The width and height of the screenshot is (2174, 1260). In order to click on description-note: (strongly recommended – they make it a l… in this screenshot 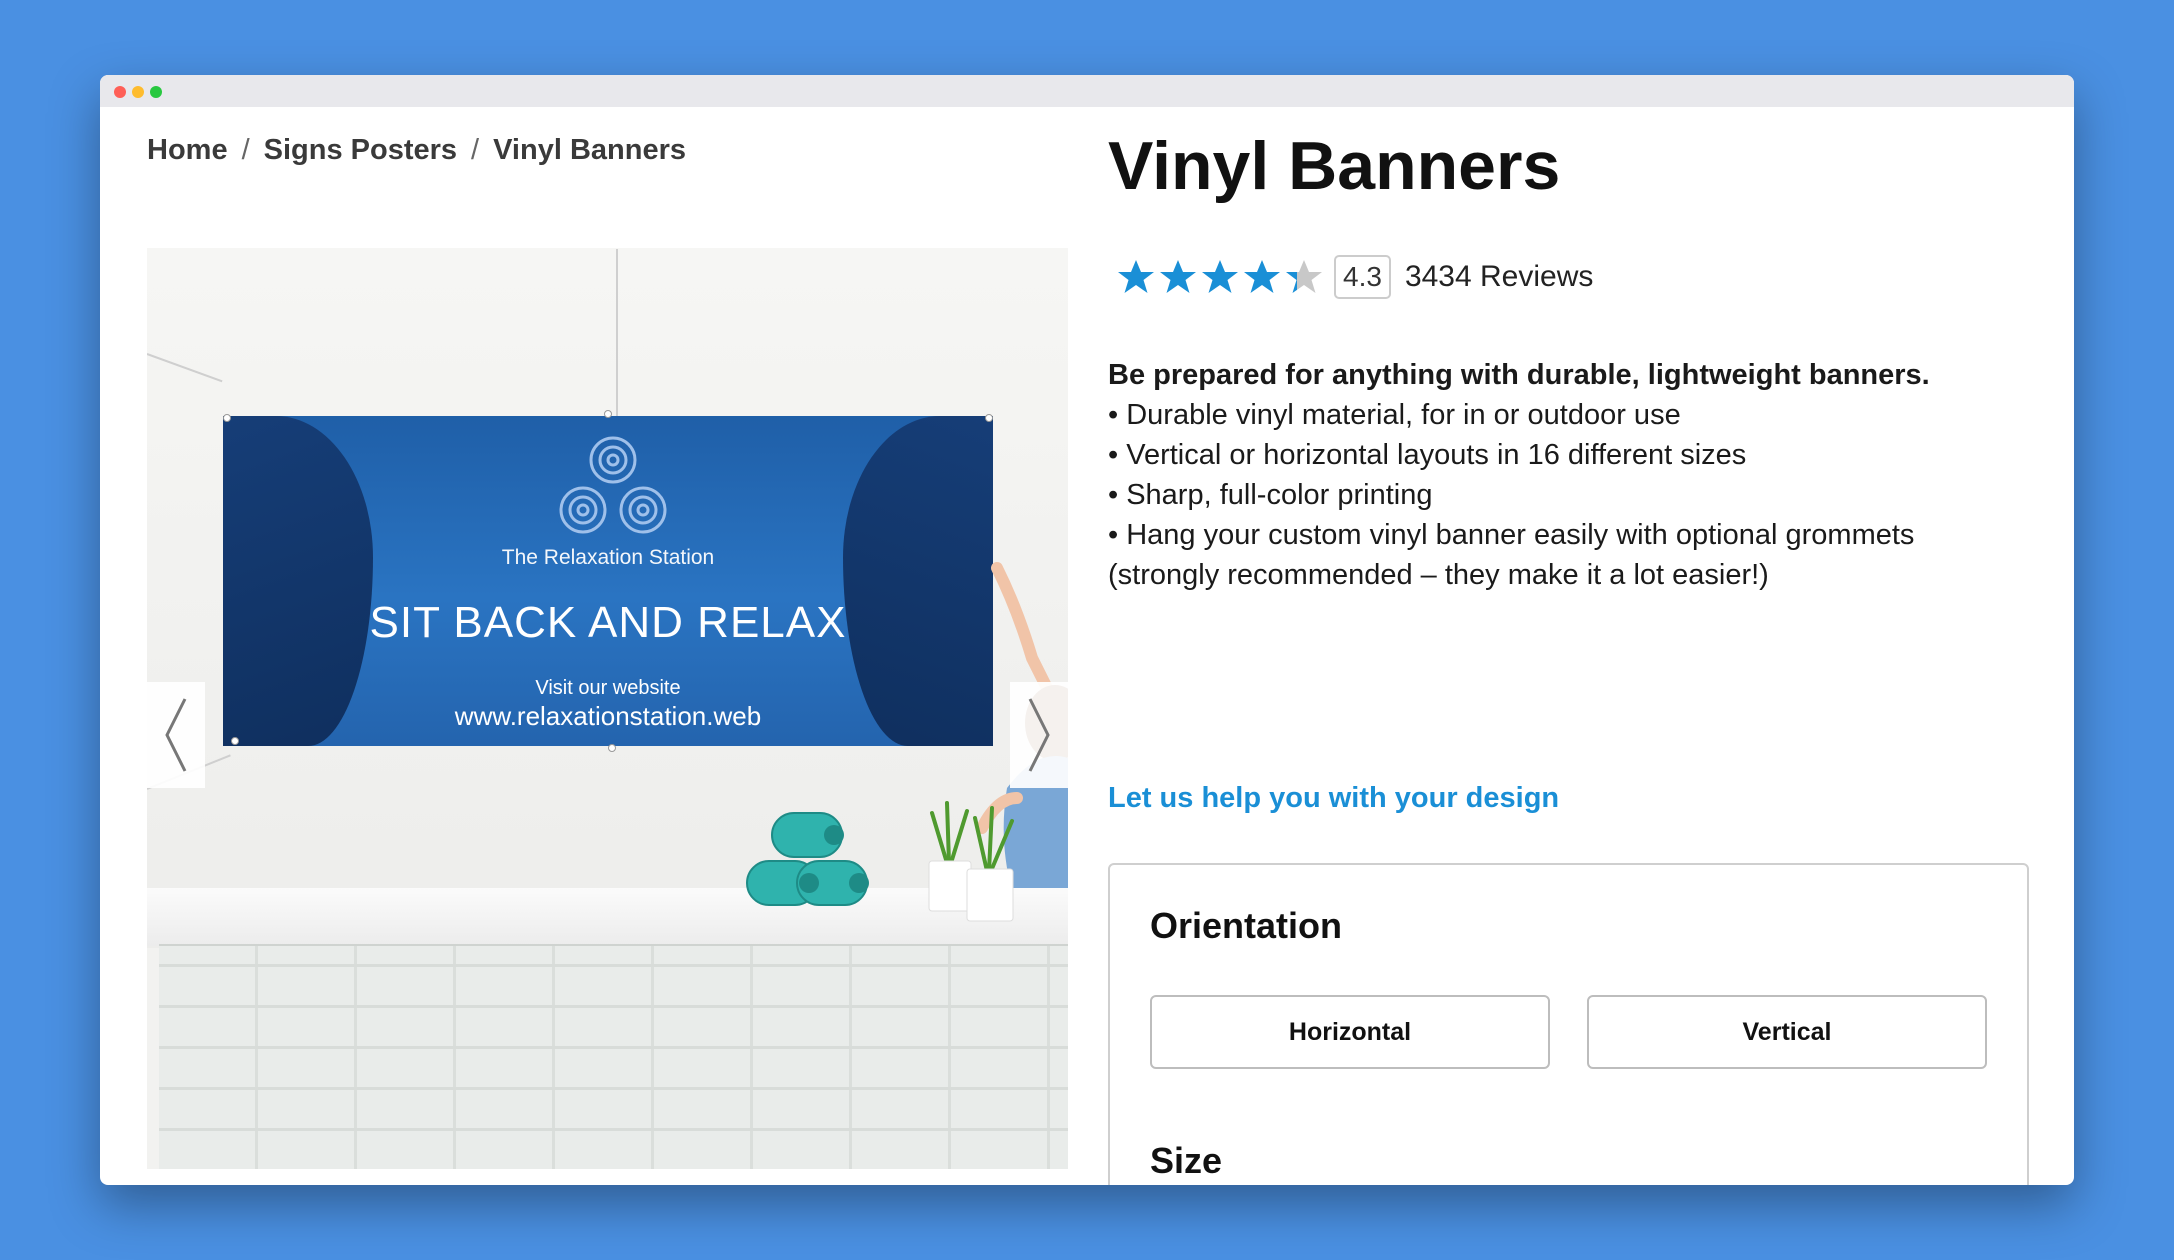, I will do `click(1438, 575)`.